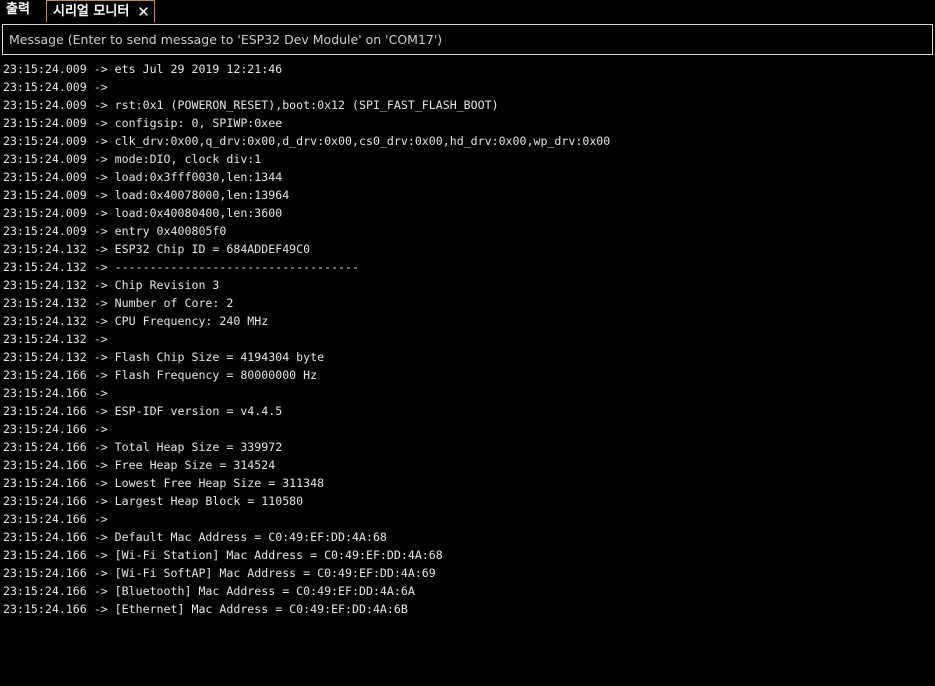 The height and width of the screenshot is (686, 935). Describe the element at coordinates (136, 321) in the screenshot. I see `log-line: 23:15:24.132 -> CPU Frequency: 240 MHz` at that location.